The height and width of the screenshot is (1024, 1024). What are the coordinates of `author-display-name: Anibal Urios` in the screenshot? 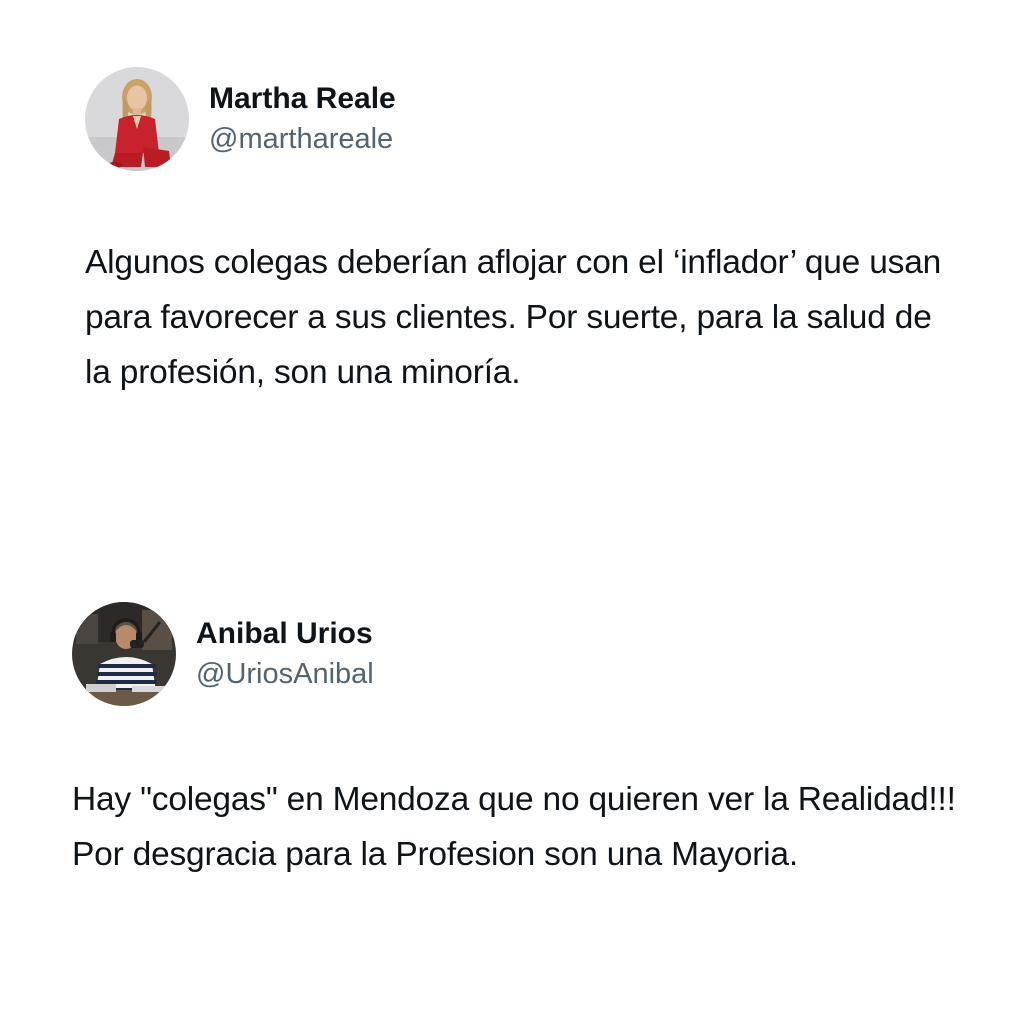 It's located at (285, 634).